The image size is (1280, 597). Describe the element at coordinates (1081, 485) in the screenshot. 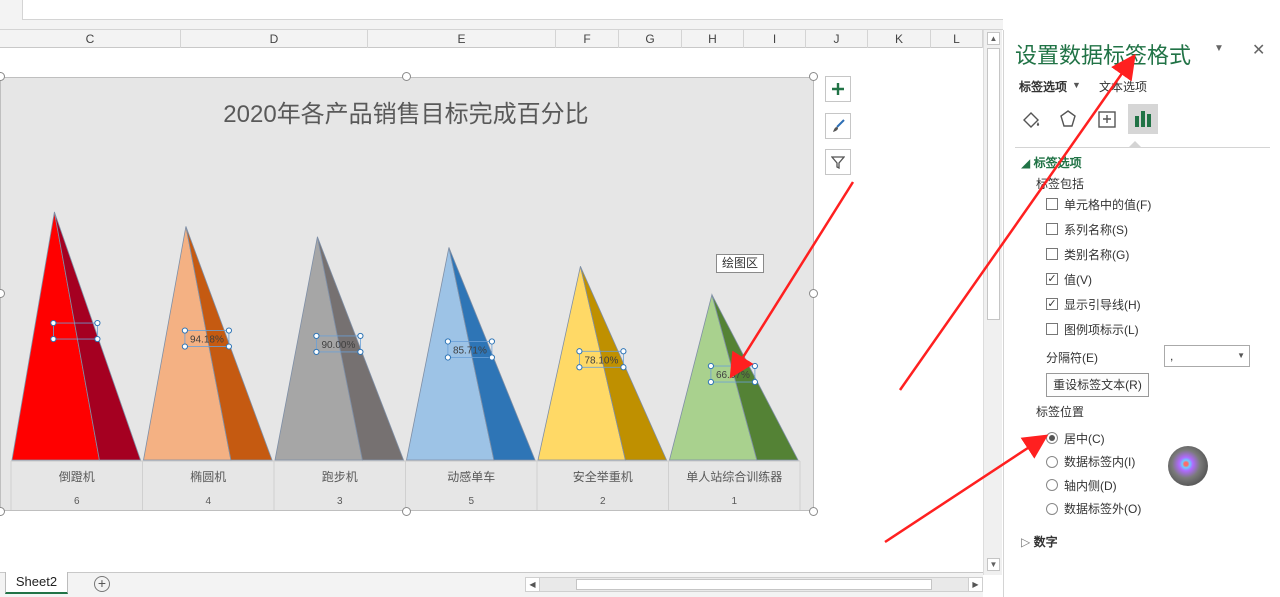

I see `radio-row: 轴内侧(D)` at that location.